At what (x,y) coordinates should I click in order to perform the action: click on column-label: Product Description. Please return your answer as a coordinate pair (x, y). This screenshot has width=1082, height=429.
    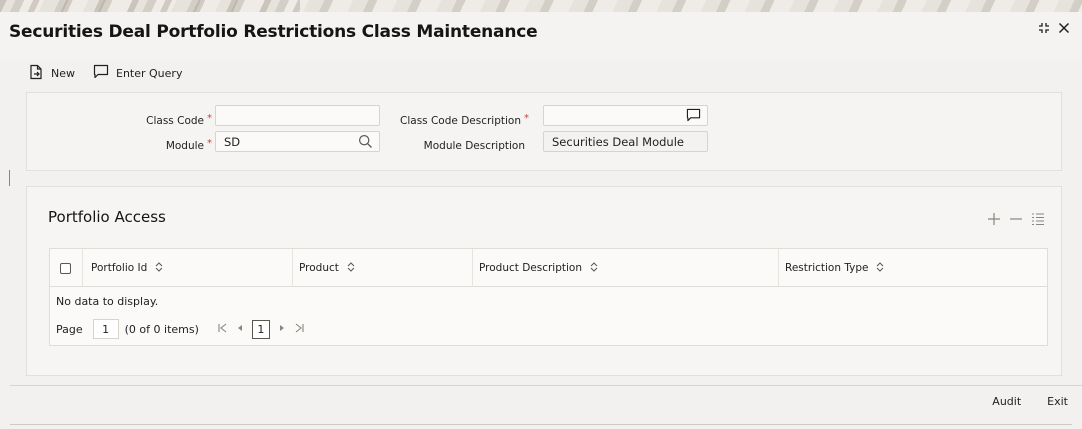
    Looking at the image, I should click on (531, 268).